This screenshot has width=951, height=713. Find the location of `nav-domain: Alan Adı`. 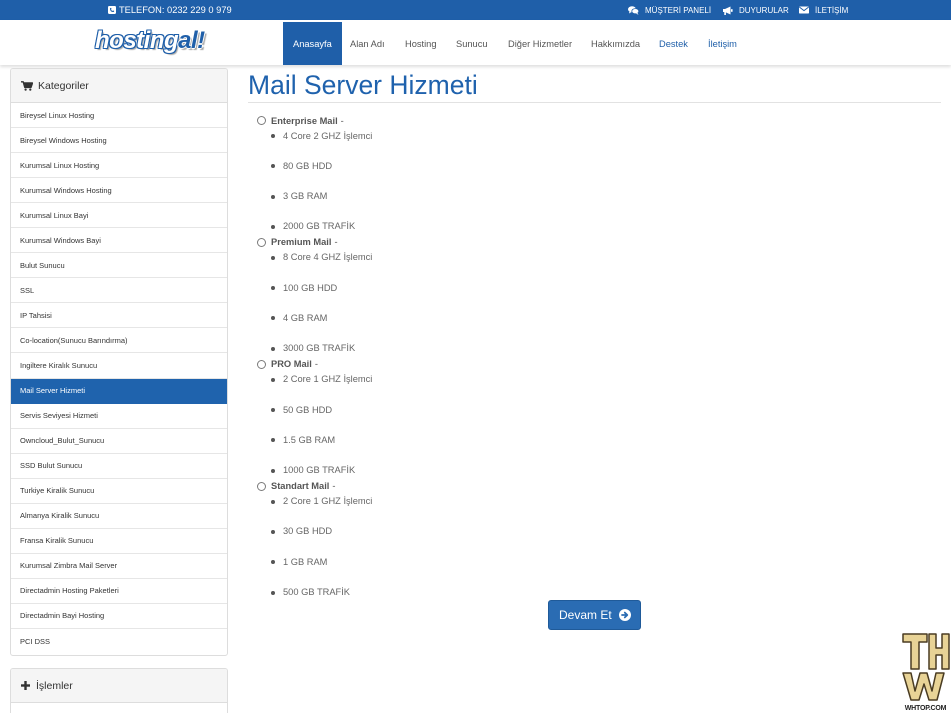

nav-domain: Alan Adı is located at coordinates (367, 43).